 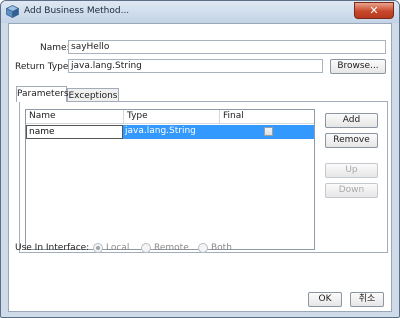 I want to click on close-button: ✕, so click(x=374, y=10).